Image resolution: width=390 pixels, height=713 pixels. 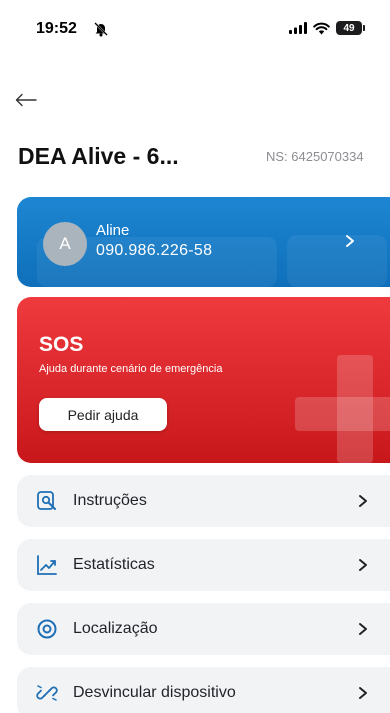 What do you see at coordinates (61, 344) in the screenshot?
I see `sos-title: SOS` at bounding box center [61, 344].